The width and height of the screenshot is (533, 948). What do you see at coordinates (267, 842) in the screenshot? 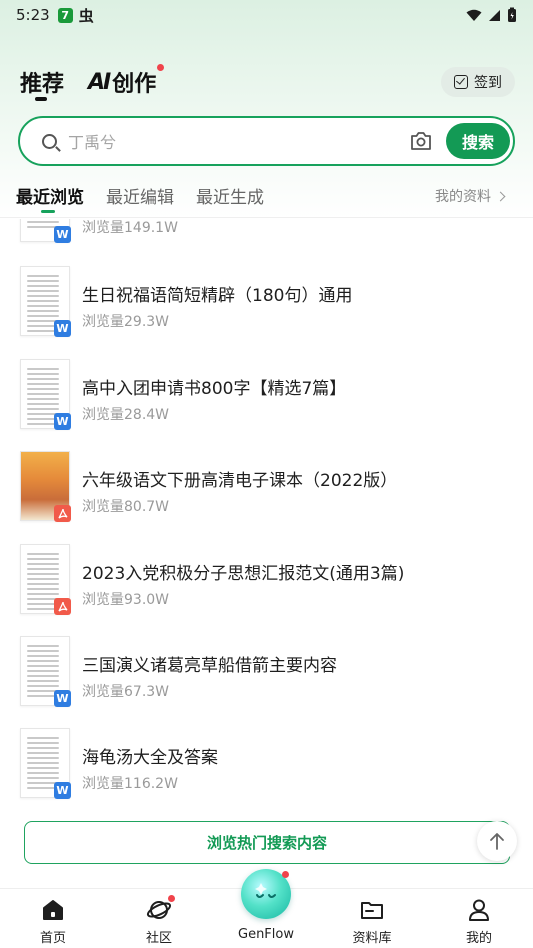
I see `browse-hot-search-button: 浏览热门搜索内容` at bounding box center [267, 842].